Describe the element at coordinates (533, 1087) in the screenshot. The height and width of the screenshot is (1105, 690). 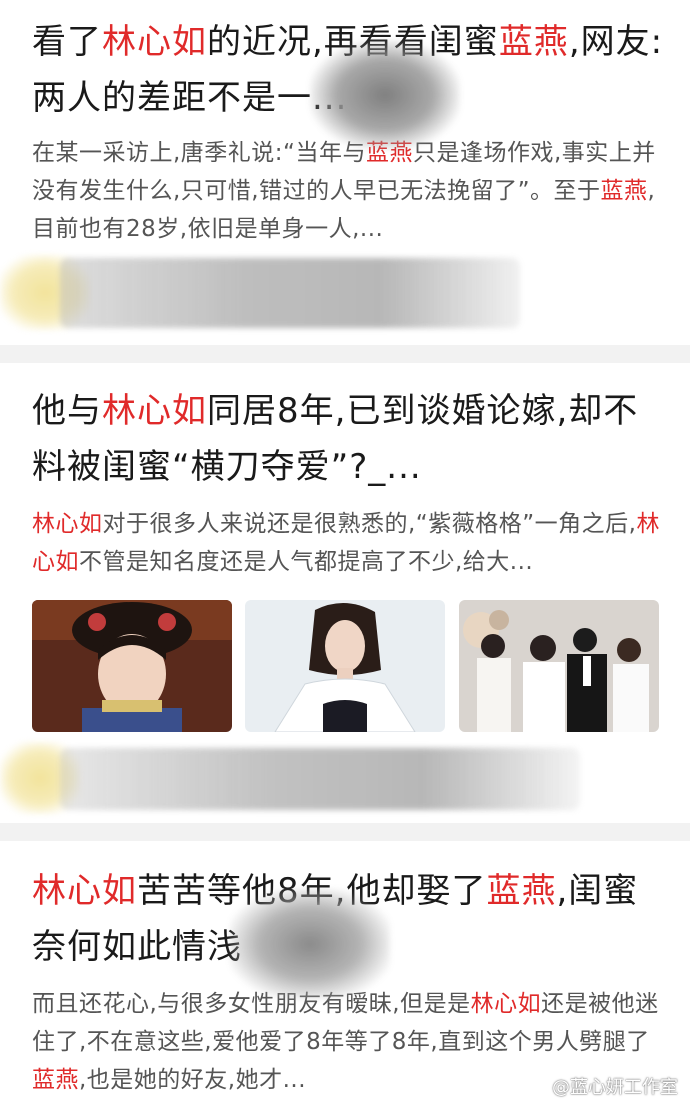
I see `weibo-logo-icon` at that location.